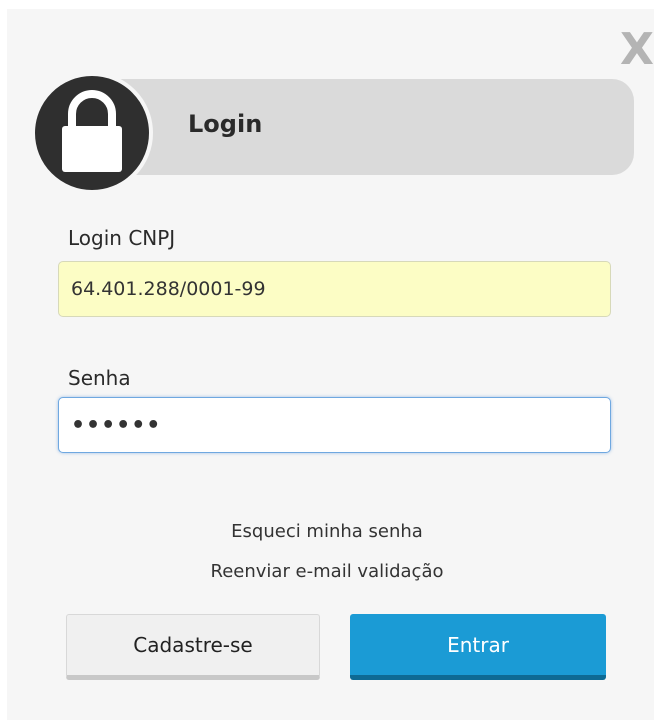 The image size is (654, 720). What do you see at coordinates (334, 289) in the screenshot?
I see `cnpj-input: 64.401.288/0001-99` at bounding box center [334, 289].